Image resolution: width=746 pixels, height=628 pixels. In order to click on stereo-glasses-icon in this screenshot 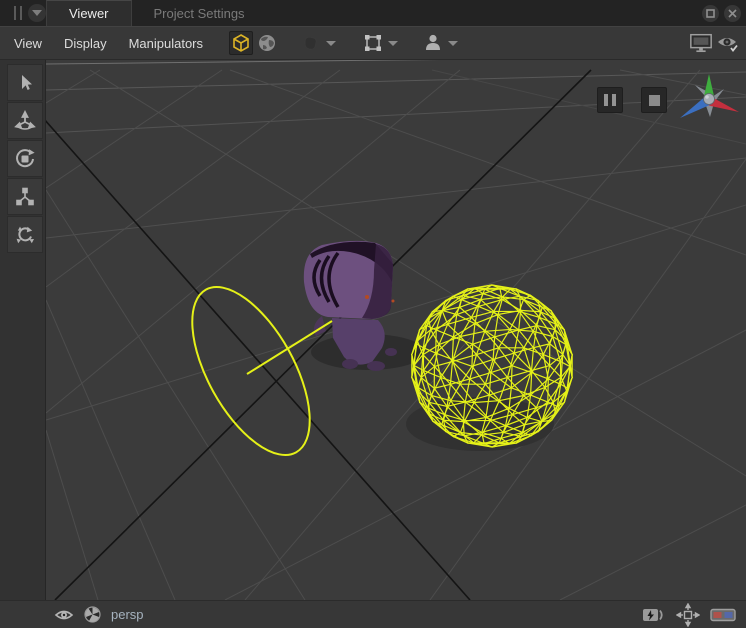, I will do `click(723, 615)`.